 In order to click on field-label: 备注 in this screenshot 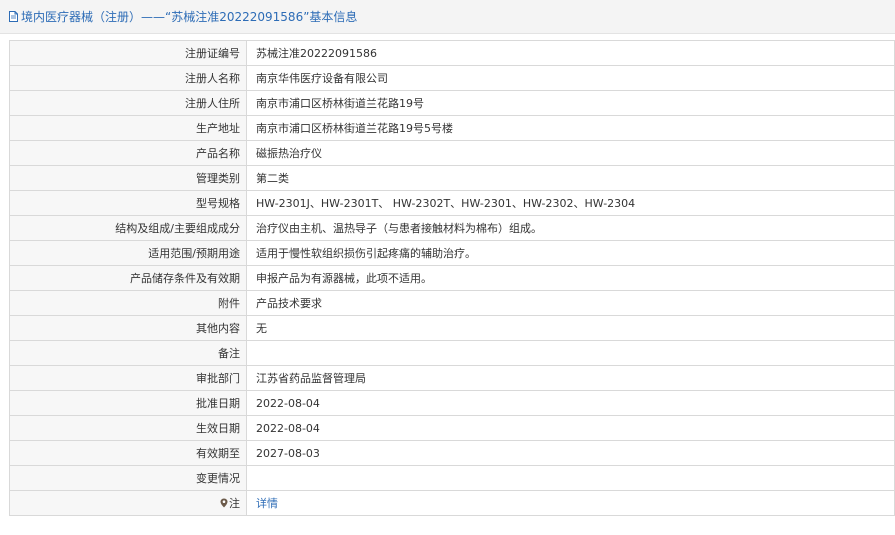, I will do `click(128, 353)`.